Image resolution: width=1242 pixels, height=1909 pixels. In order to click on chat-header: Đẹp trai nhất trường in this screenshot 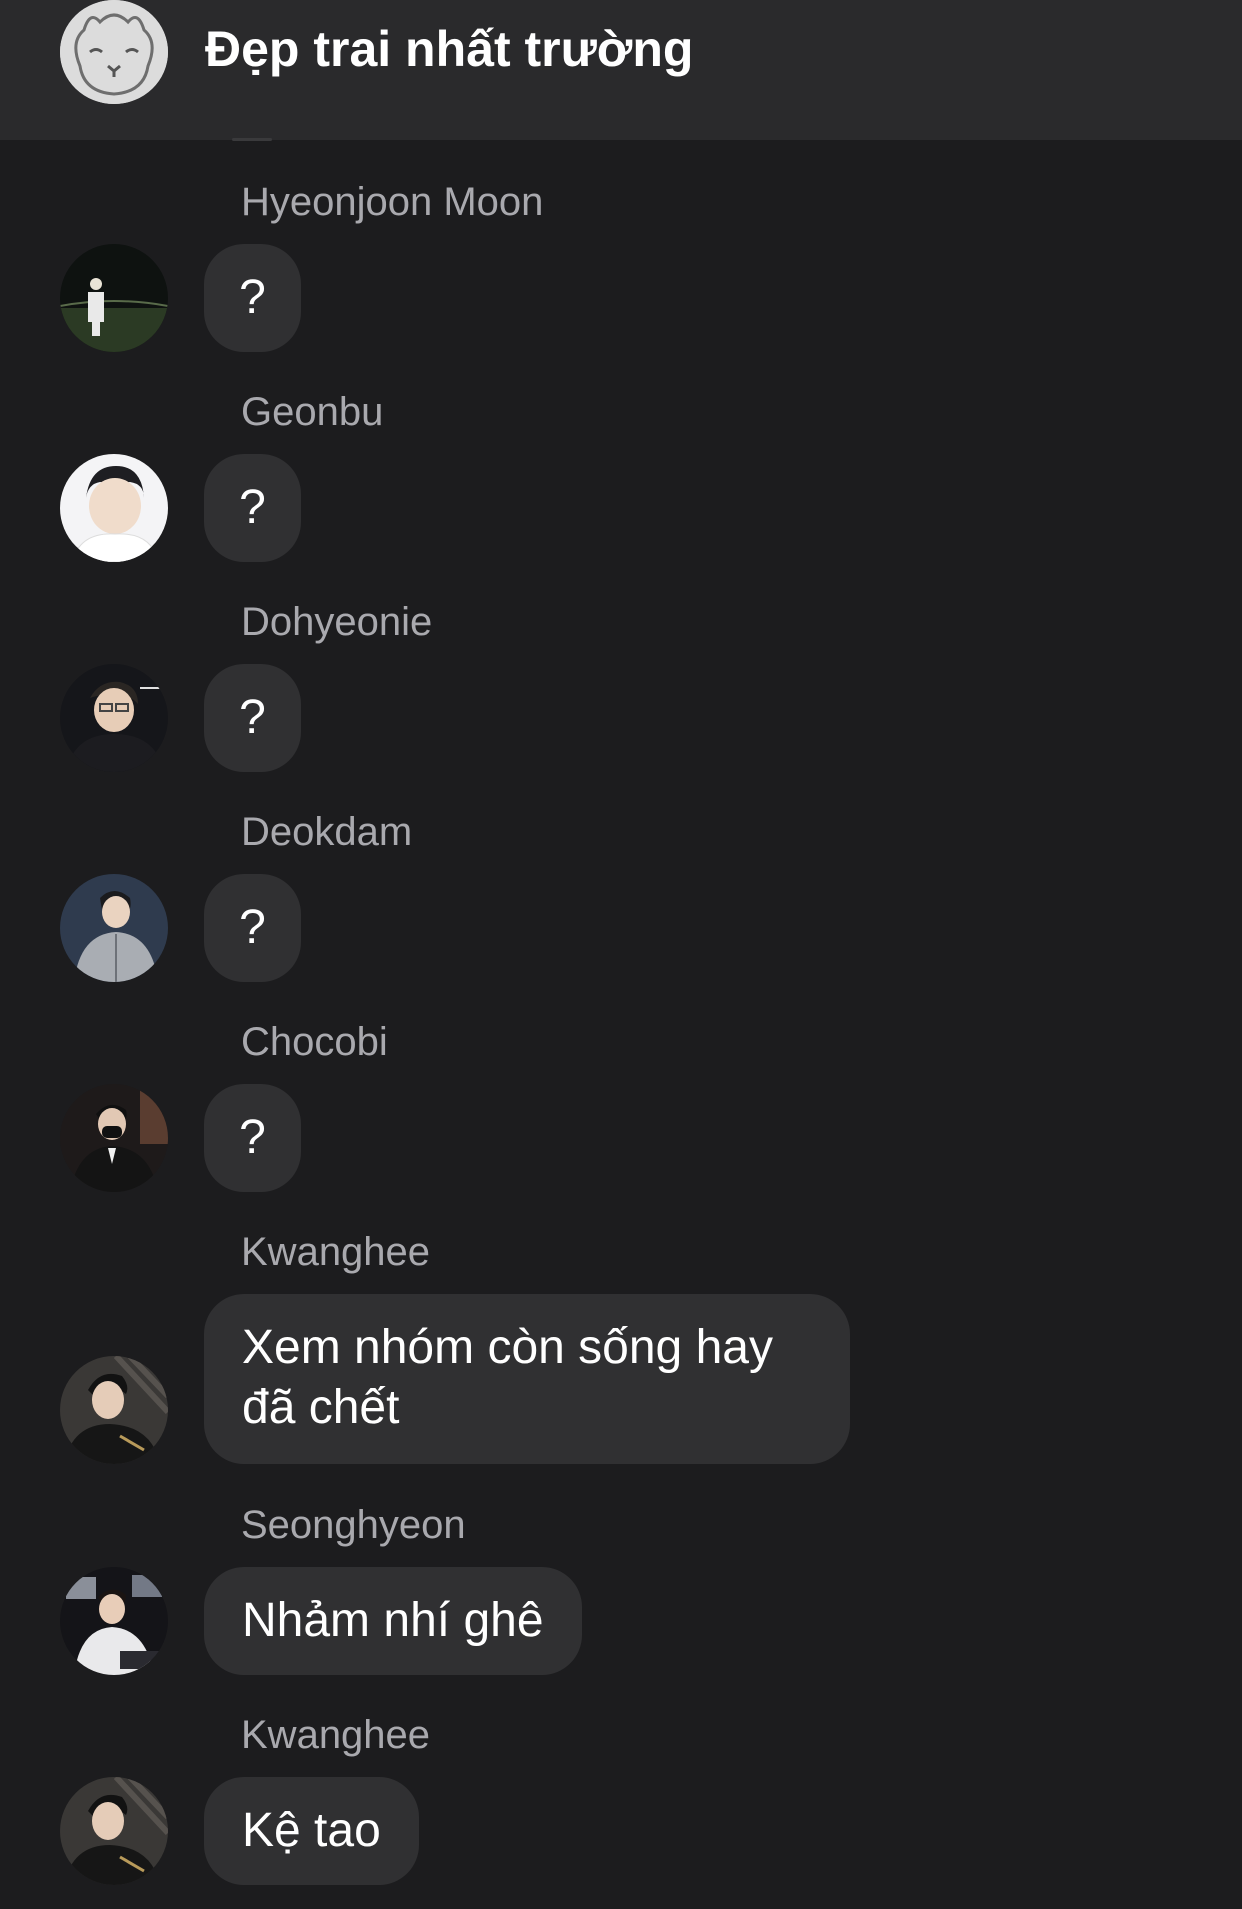, I will do `click(621, 70)`.